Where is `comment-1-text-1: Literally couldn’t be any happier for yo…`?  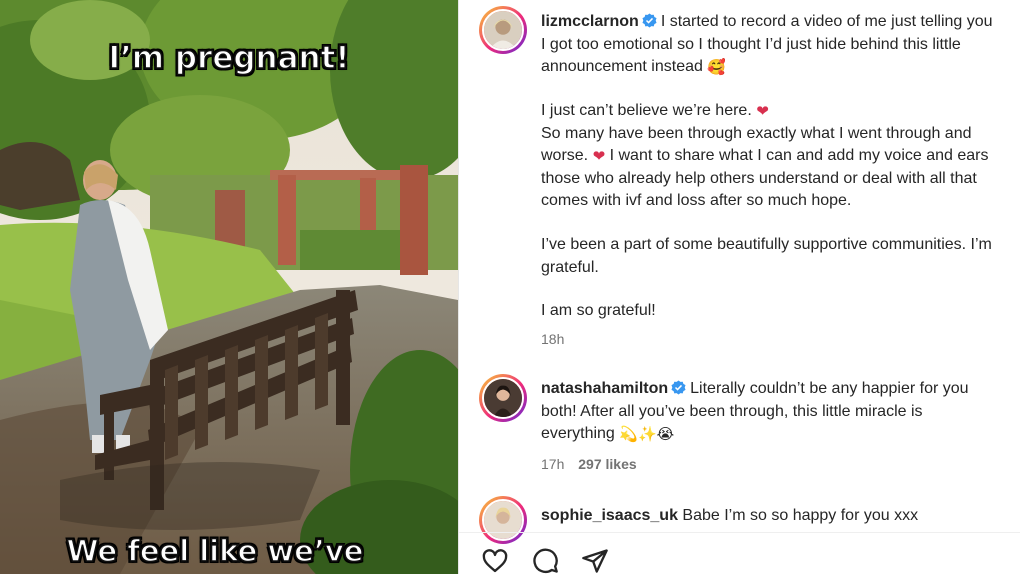 comment-1-text-1: Literally couldn’t be any happier for yo… is located at coordinates (829, 388).